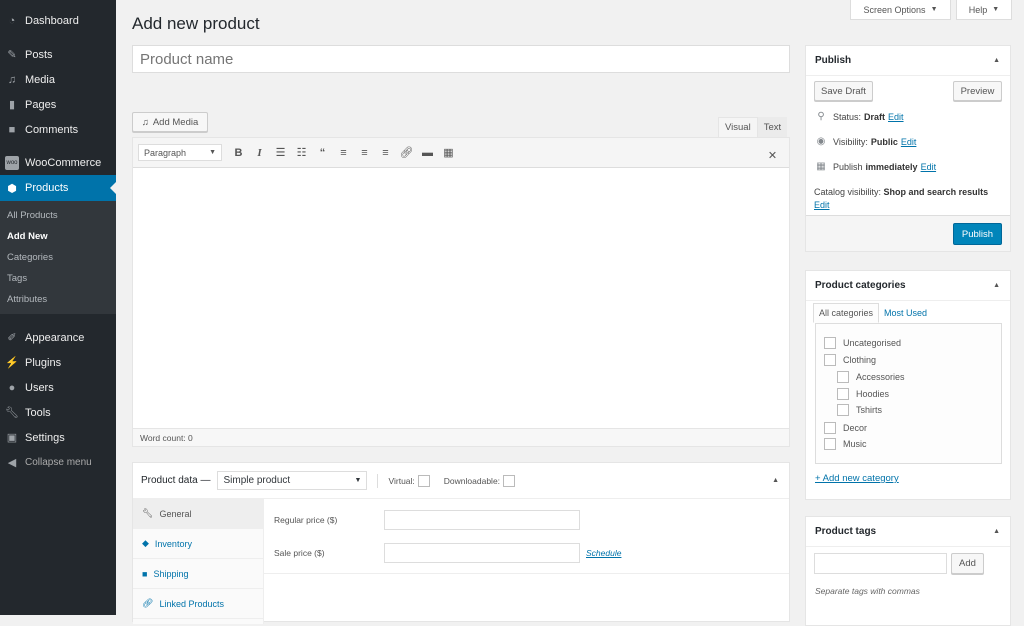 Image resolution: width=1024 pixels, height=626 pixels. What do you see at coordinates (343, 153) in the screenshot?
I see `align-left-icon: ≡` at bounding box center [343, 153].